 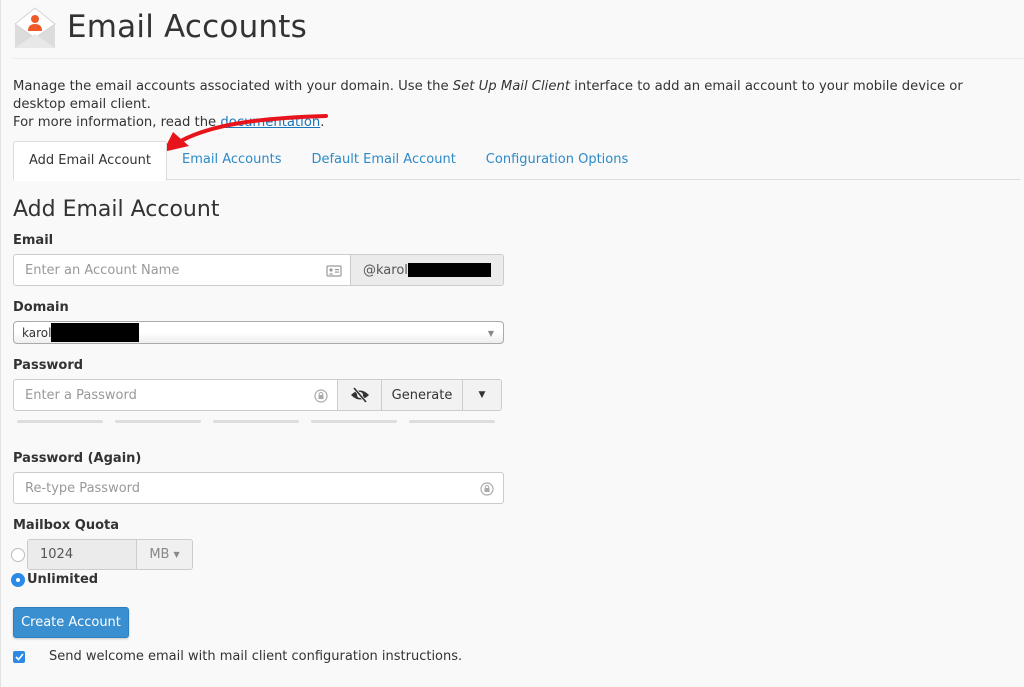 I want to click on email-input-group: @karol, so click(x=258, y=270).